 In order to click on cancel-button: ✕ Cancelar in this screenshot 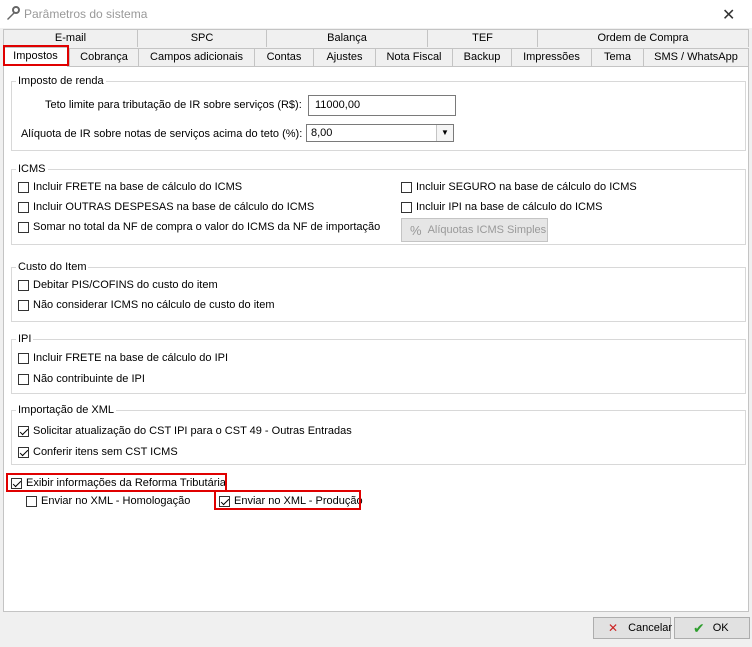, I will do `click(633, 628)`.